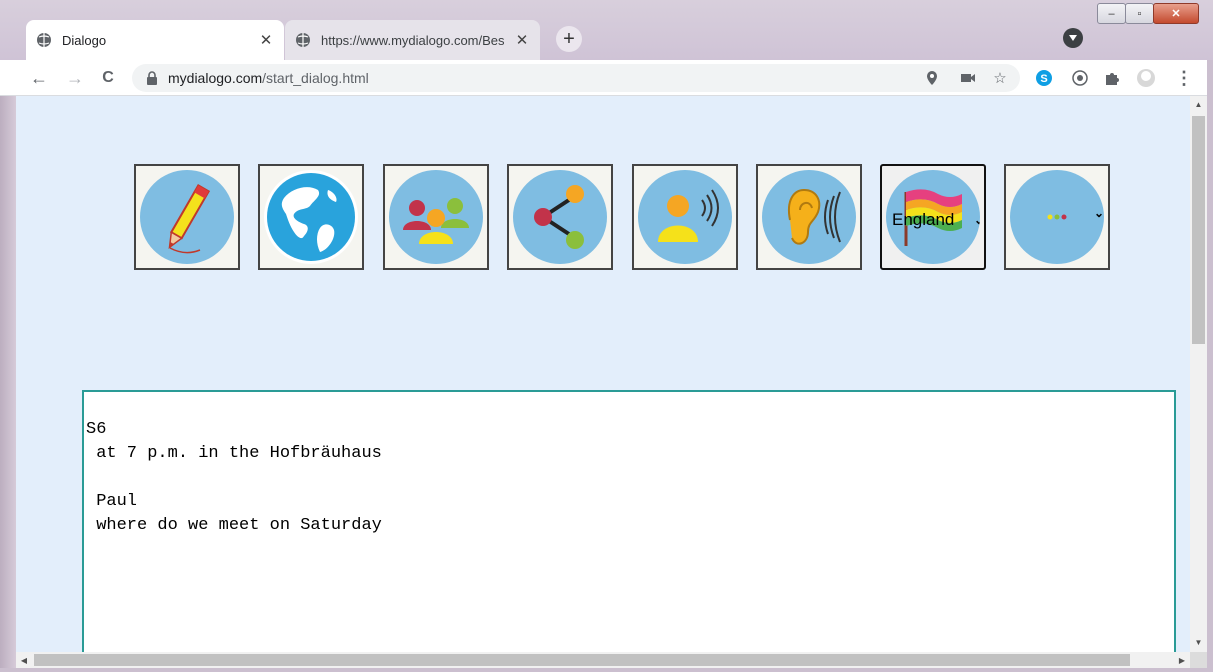 This screenshot has width=1213, height=672. What do you see at coordinates (1111, 13) in the screenshot?
I see `minimize-button: –` at bounding box center [1111, 13].